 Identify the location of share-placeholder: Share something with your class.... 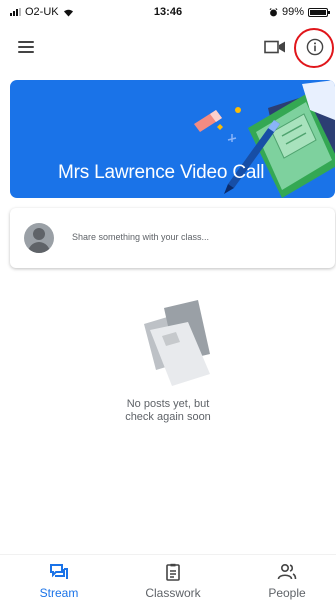
(140, 237).